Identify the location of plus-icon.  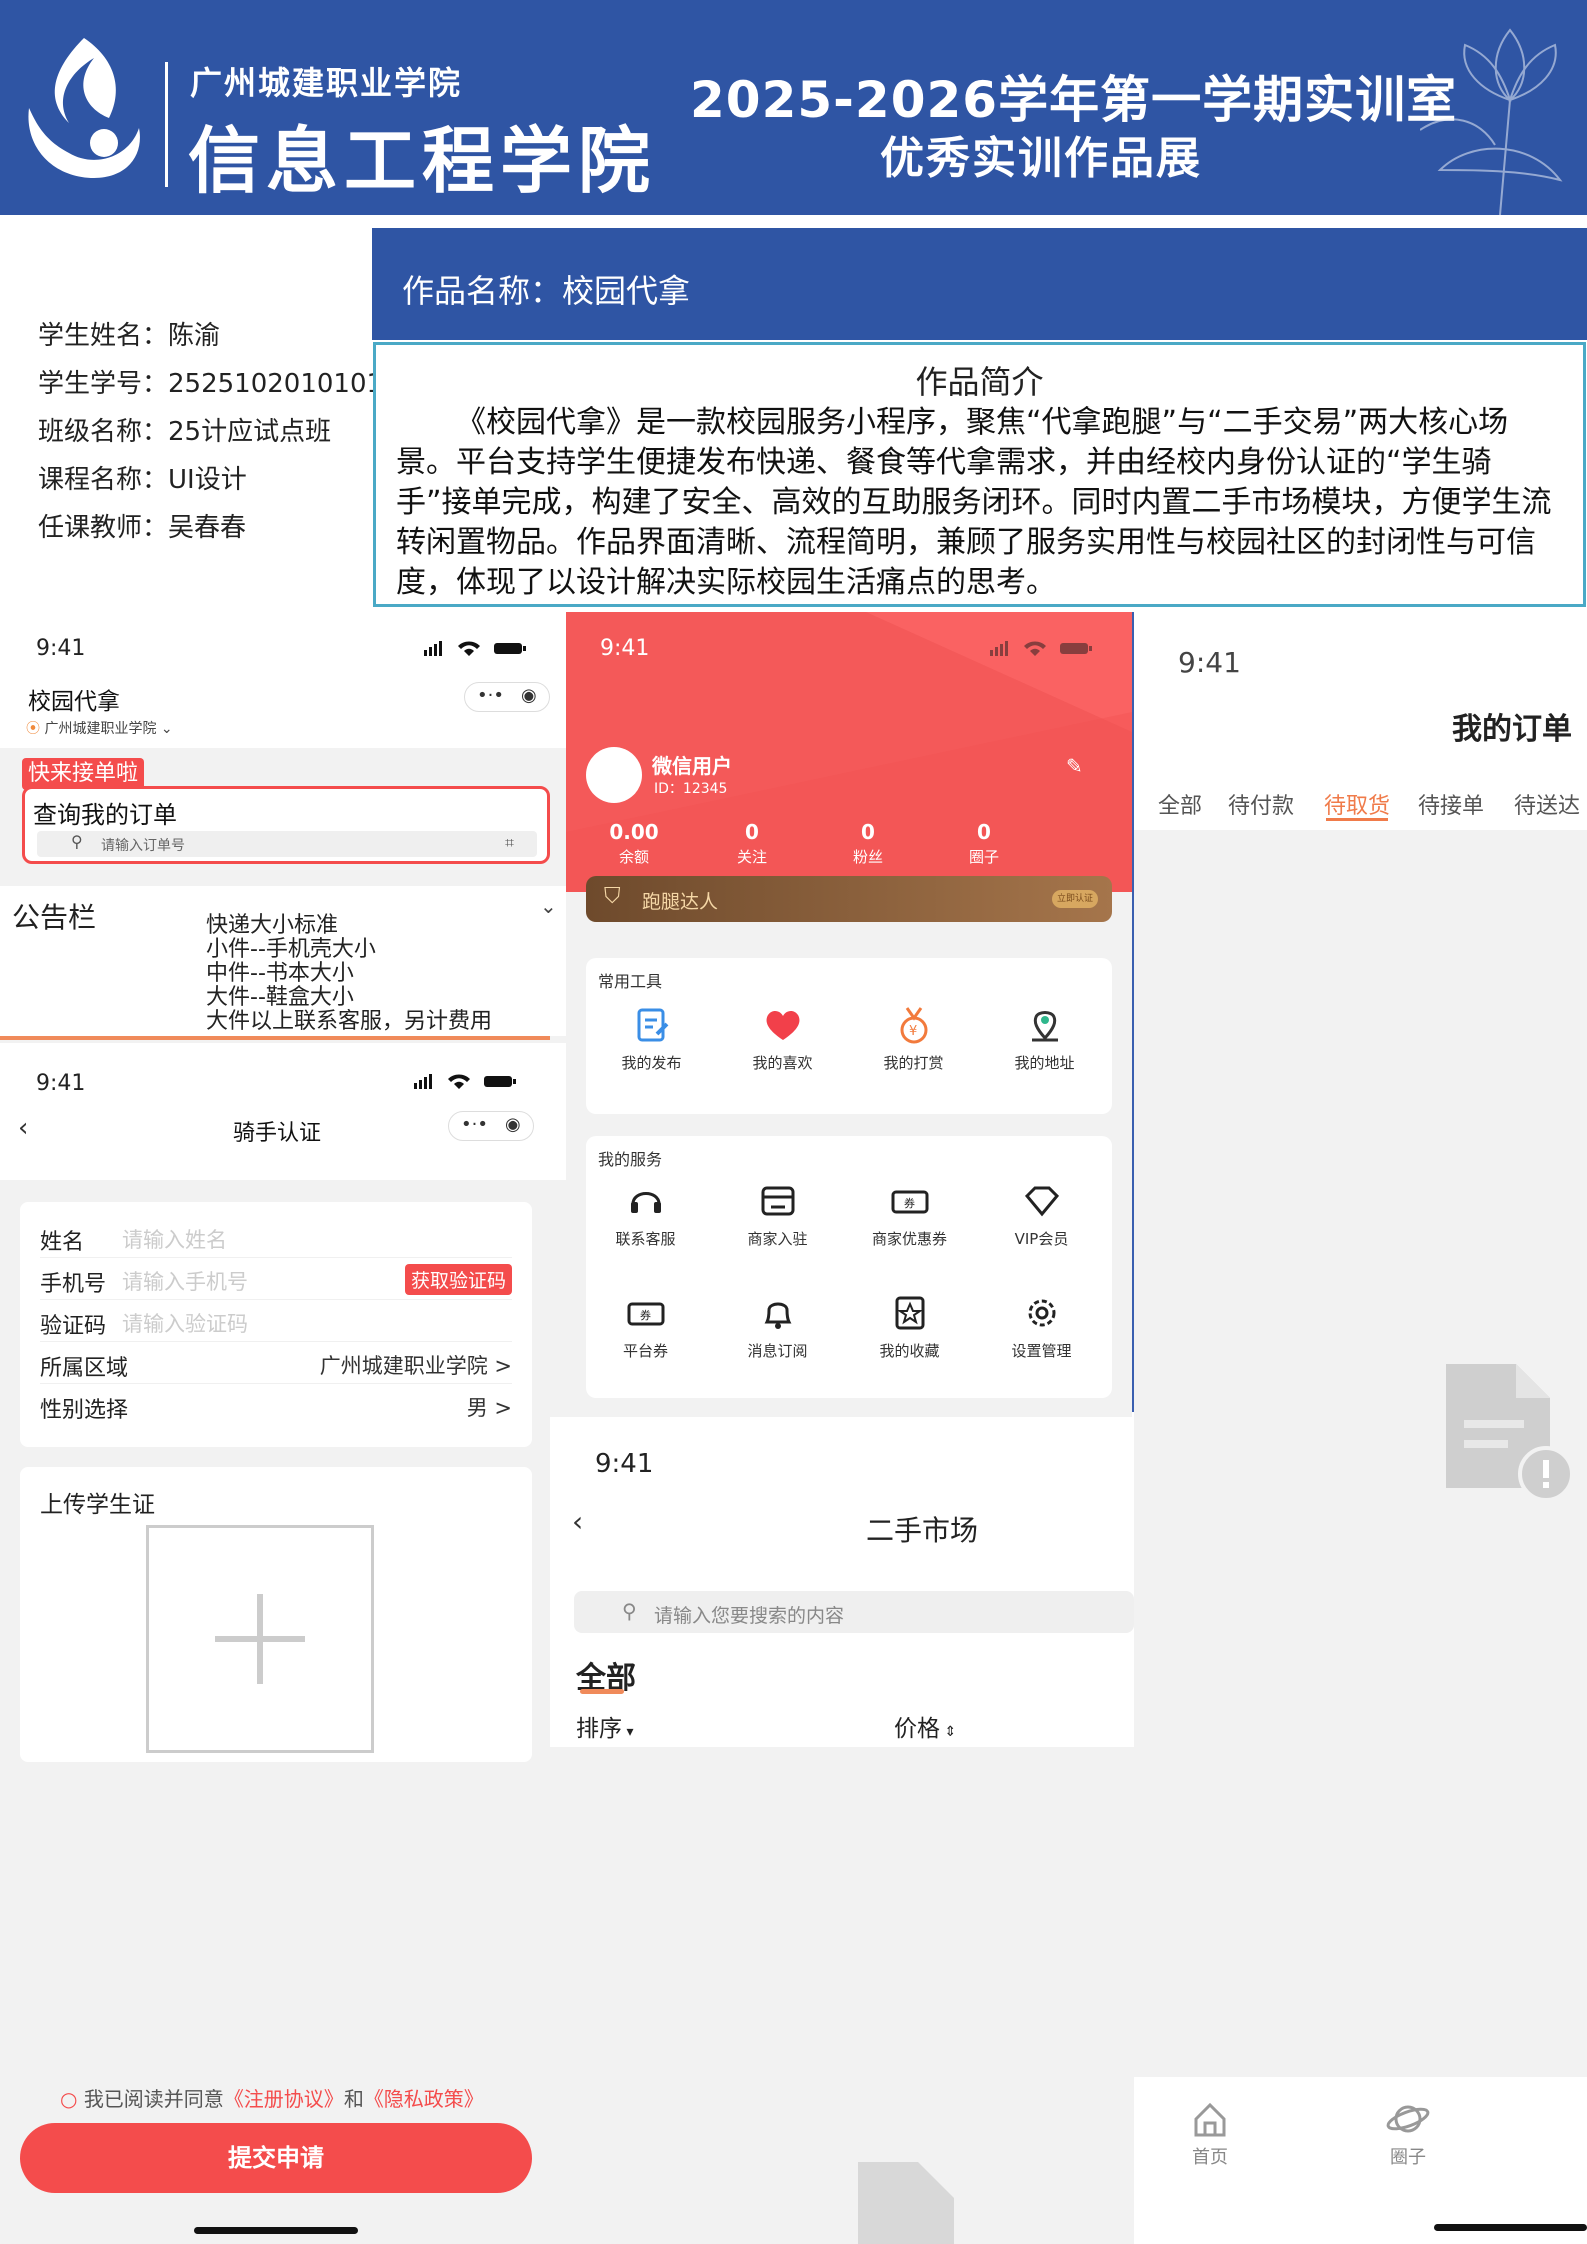
(260, 1639).